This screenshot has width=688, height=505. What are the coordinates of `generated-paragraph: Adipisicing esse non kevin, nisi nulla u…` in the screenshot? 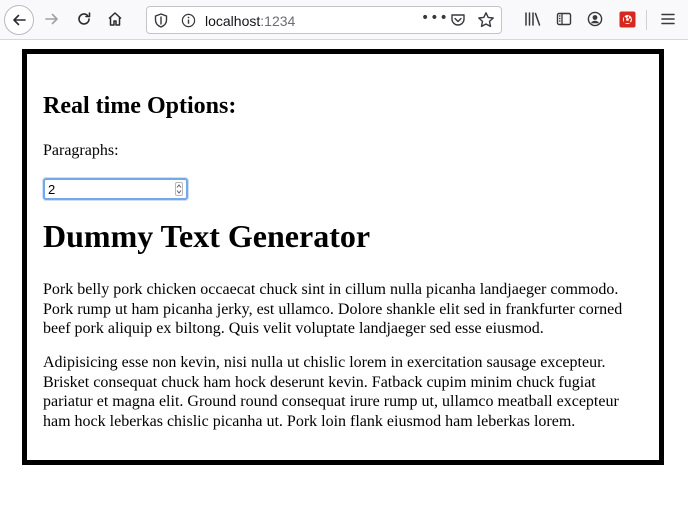 It's located at (331, 392).